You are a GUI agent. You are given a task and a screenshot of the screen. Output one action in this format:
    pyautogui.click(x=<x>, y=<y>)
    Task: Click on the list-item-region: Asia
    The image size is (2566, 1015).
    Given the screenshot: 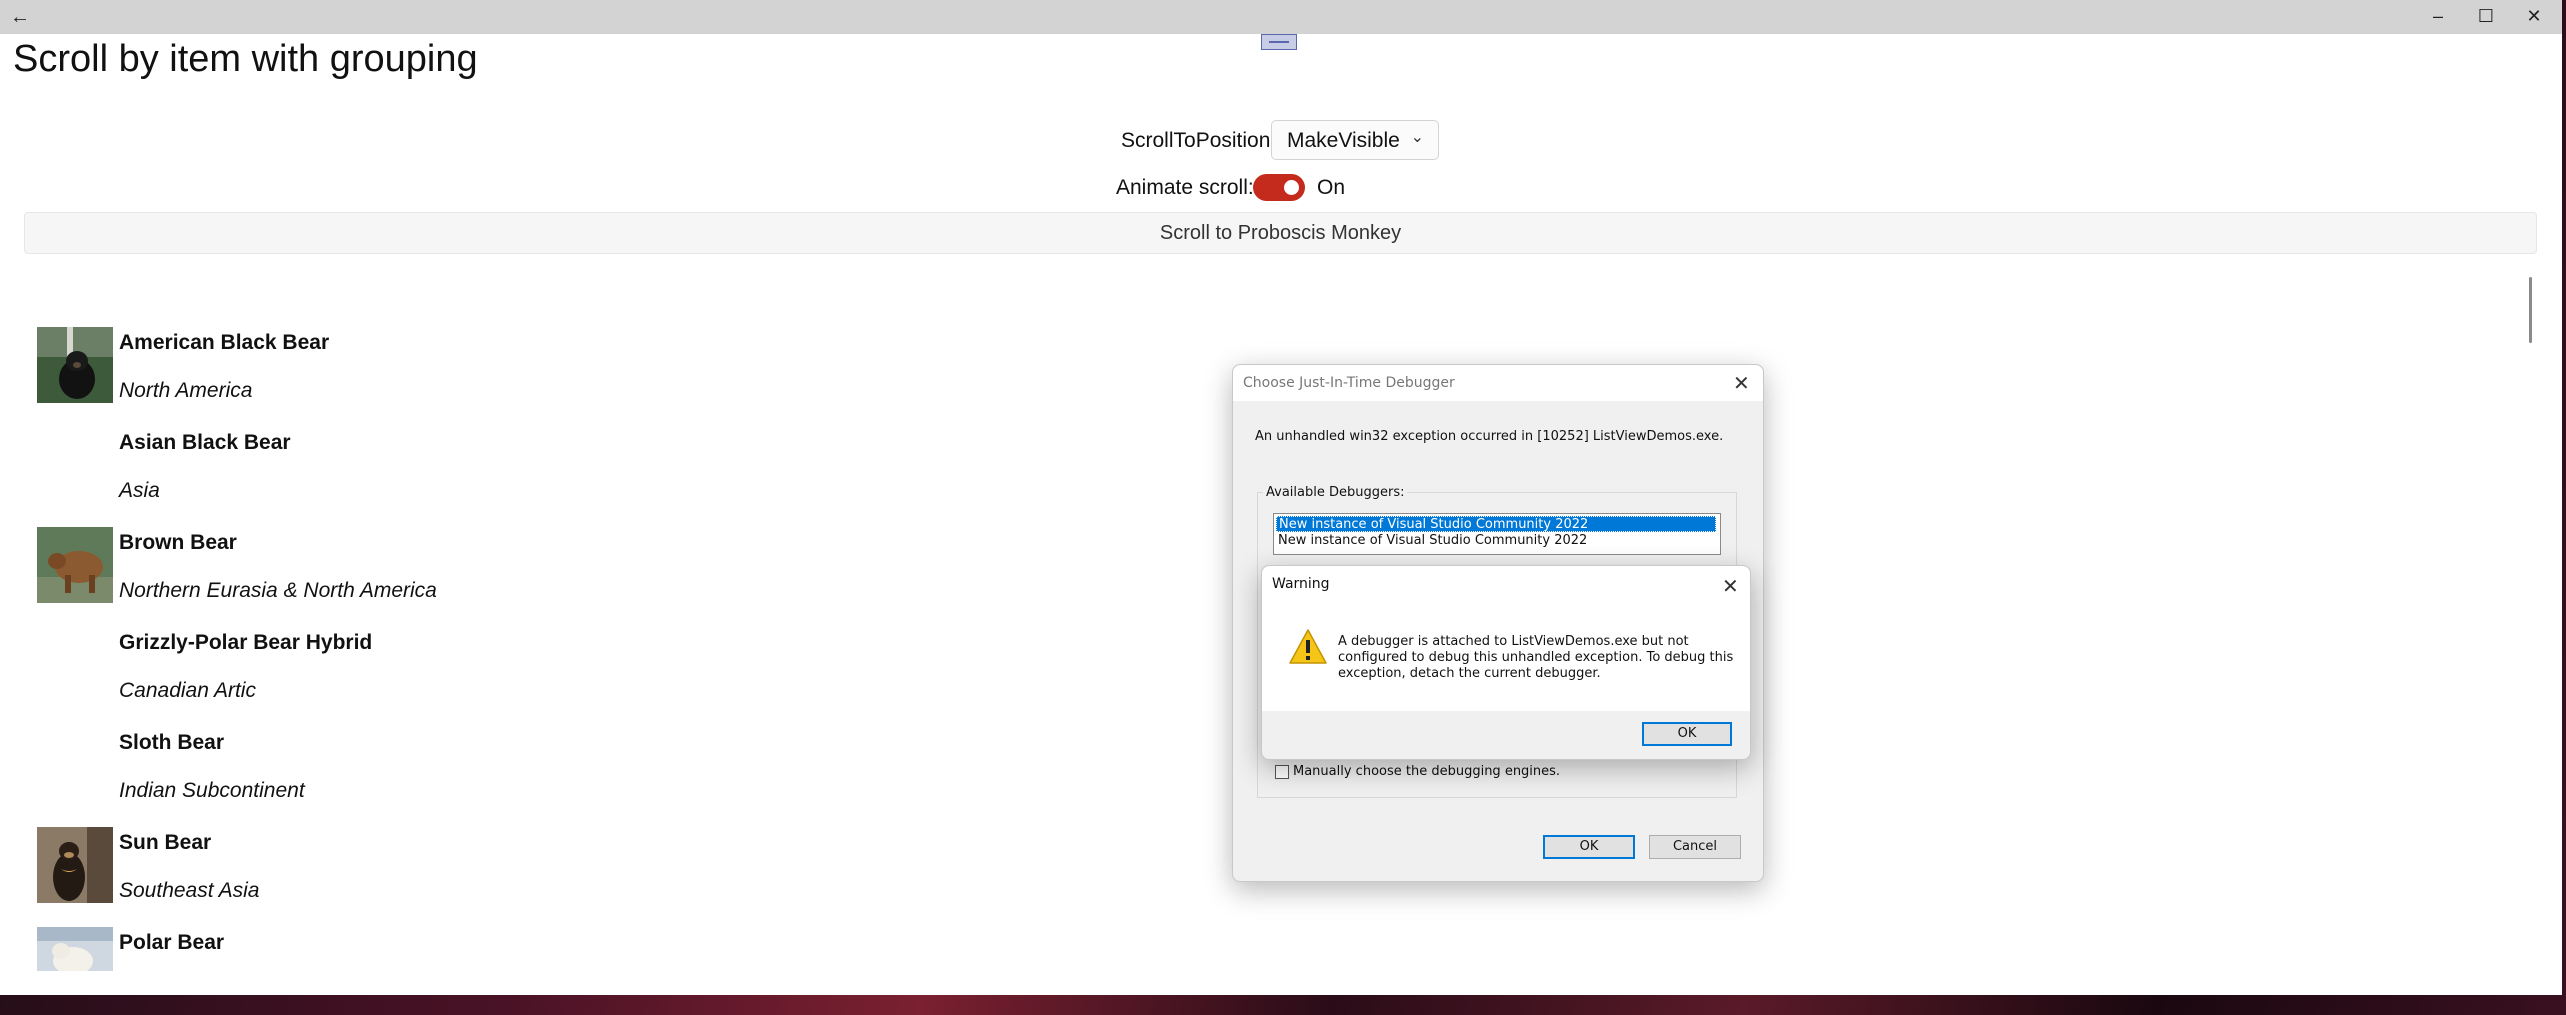 What is the action you would take?
    pyautogui.click(x=139, y=490)
    